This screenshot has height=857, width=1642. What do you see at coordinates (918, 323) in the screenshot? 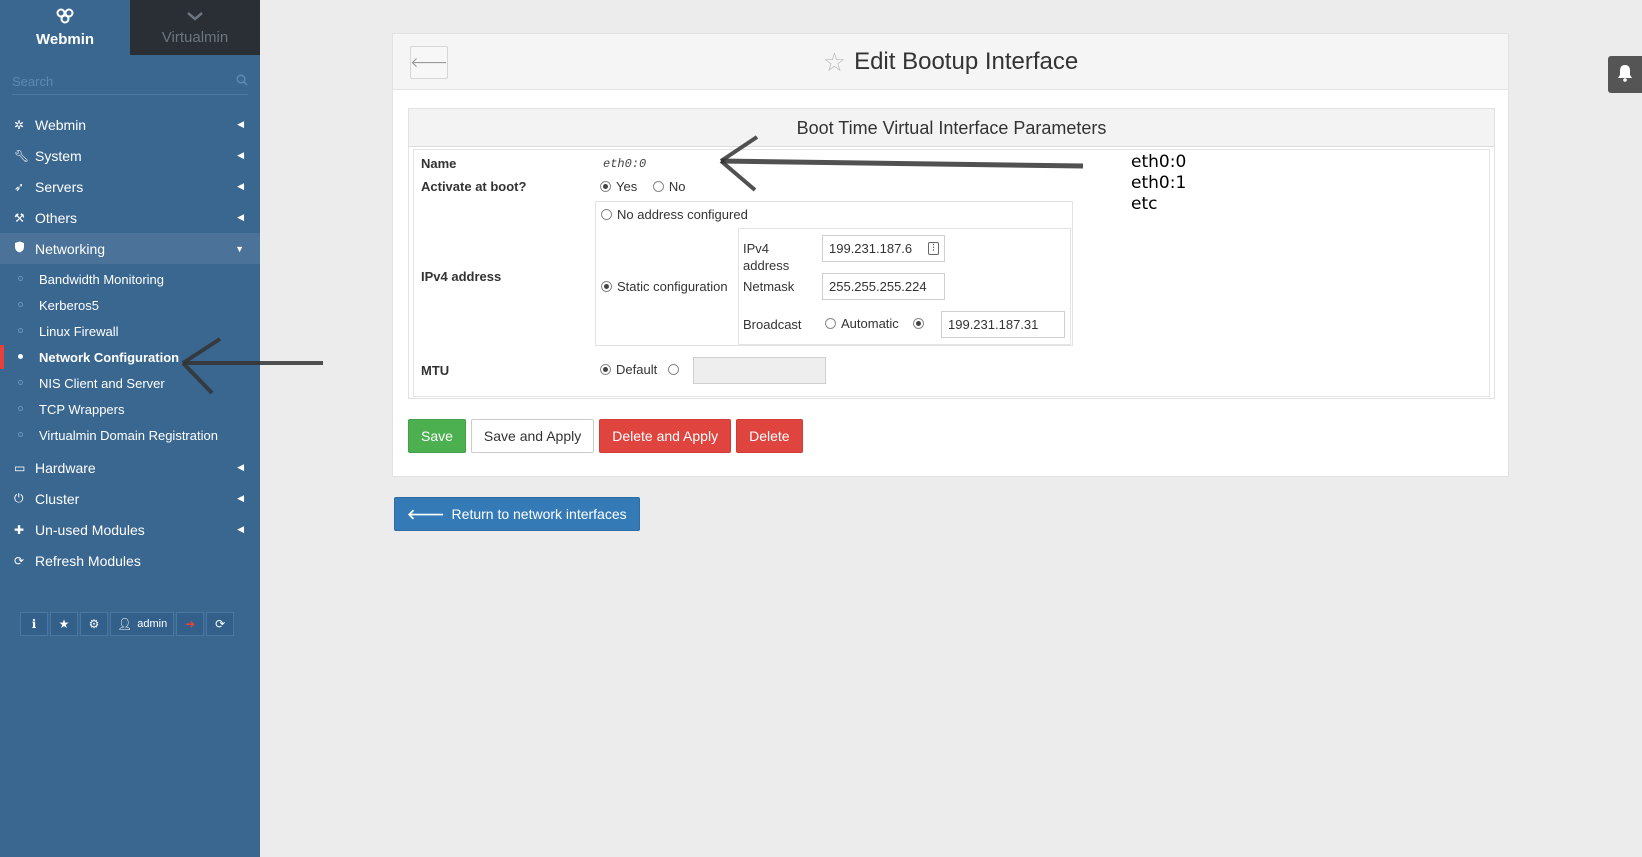
I see `broadcast-custom-radio` at bounding box center [918, 323].